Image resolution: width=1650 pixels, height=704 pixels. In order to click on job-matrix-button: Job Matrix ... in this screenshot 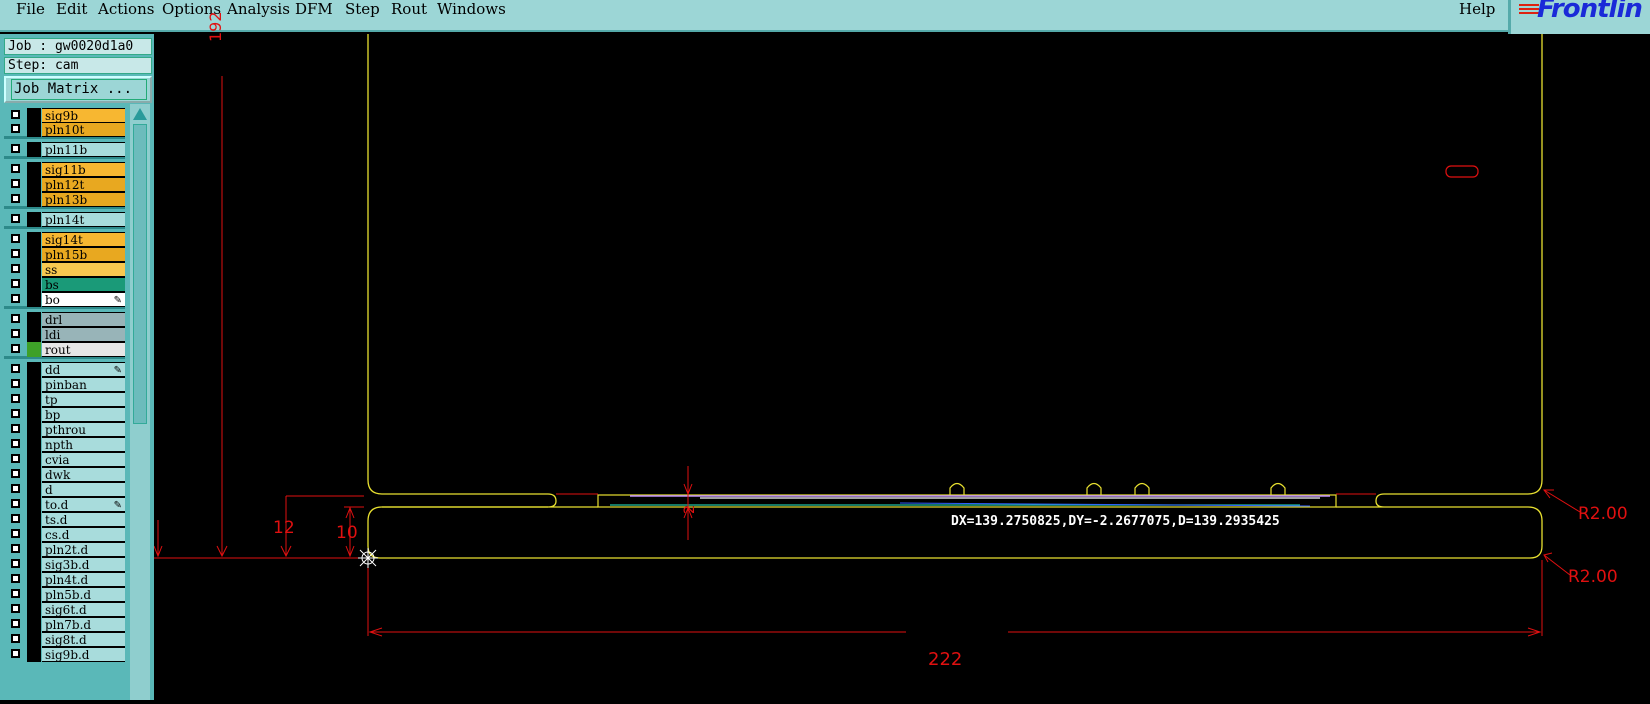, I will do `click(78, 89)`.